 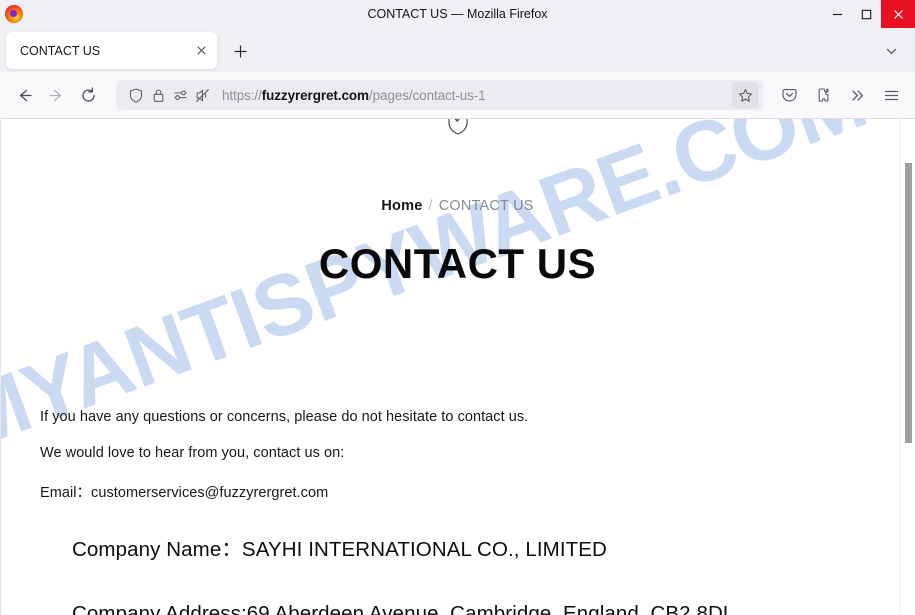 What do you see at coordinates (891, 51) in the screenshot?
I see `list-all-tabs-icon` at bounding box center [891, 51].